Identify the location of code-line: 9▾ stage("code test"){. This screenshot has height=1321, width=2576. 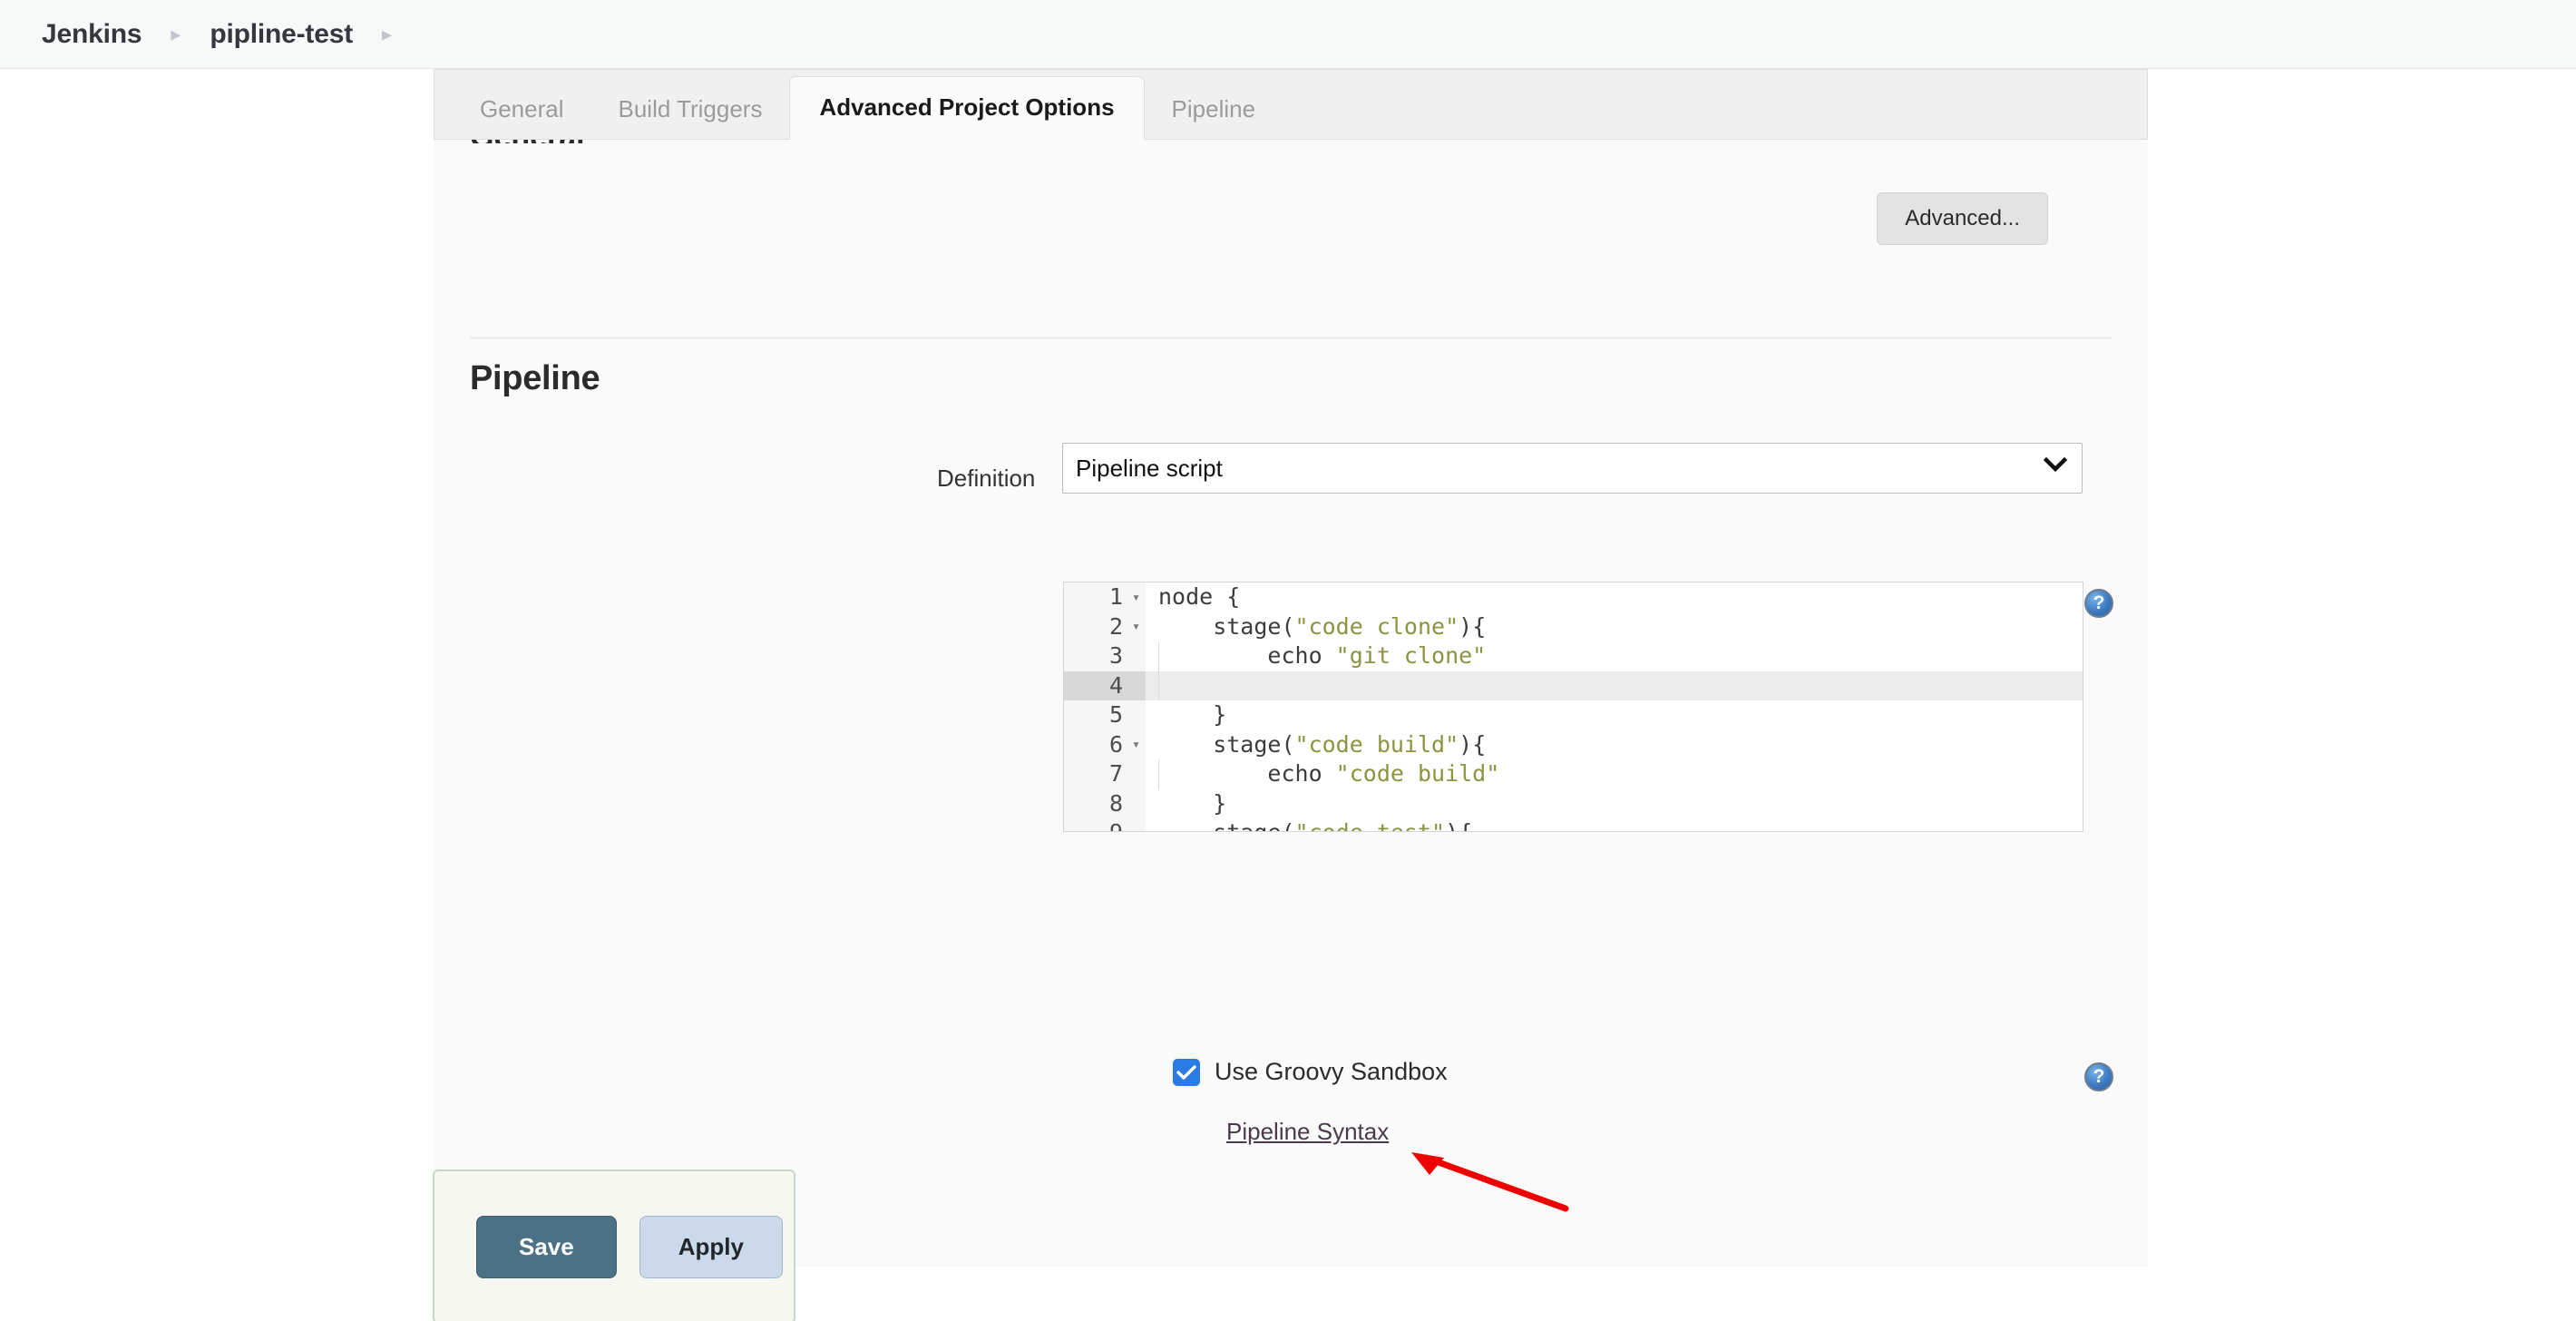
(1573, 824).